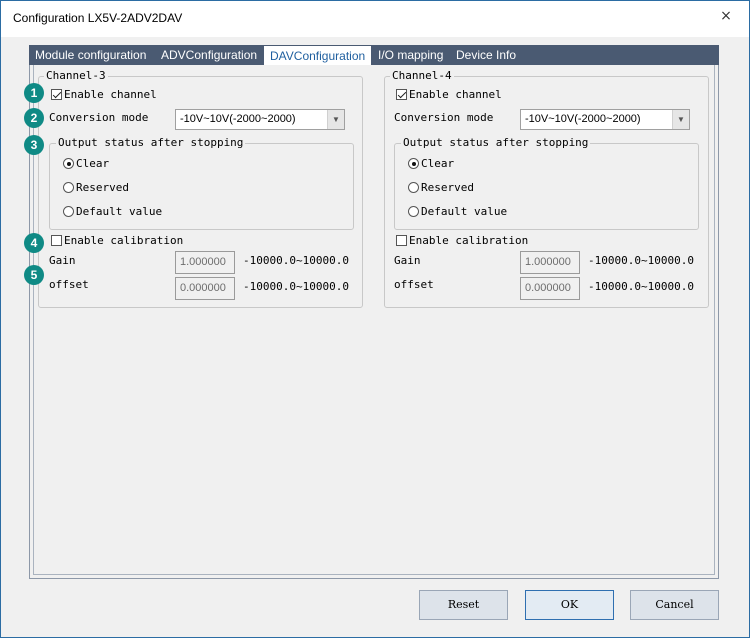 The height and width of the screenshot is (638, 750). Describe the element at coordinates (56, 94) in the screenshot. I see `channel-3-enable-checkbox` at that location.